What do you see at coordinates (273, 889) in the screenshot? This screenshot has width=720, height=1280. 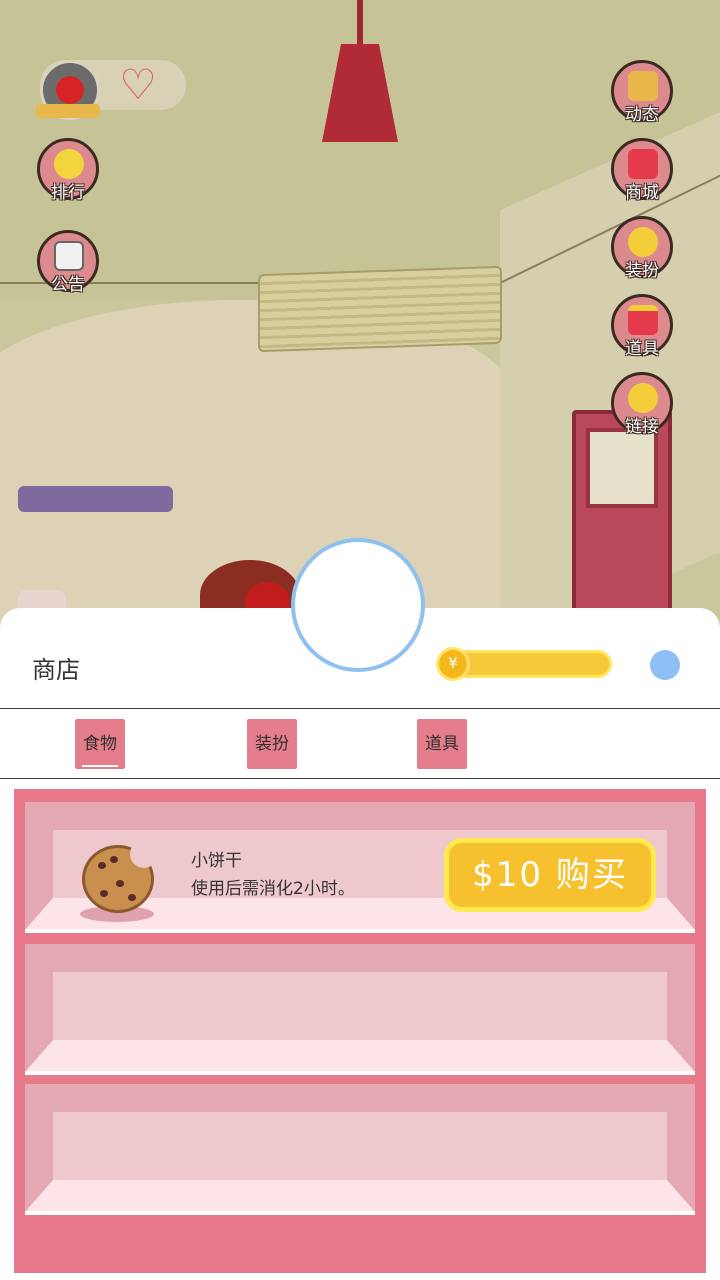 I see `item-description: 使用后需消化2小时。` at bounding box center [273, 889].